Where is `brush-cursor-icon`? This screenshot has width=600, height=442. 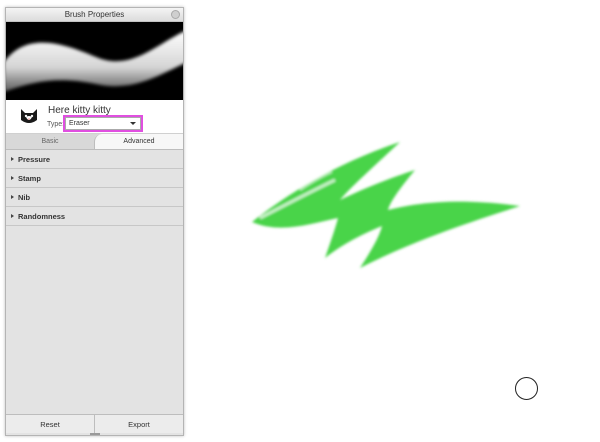
brush-cursor-icon is located at coordinates (526, 388).